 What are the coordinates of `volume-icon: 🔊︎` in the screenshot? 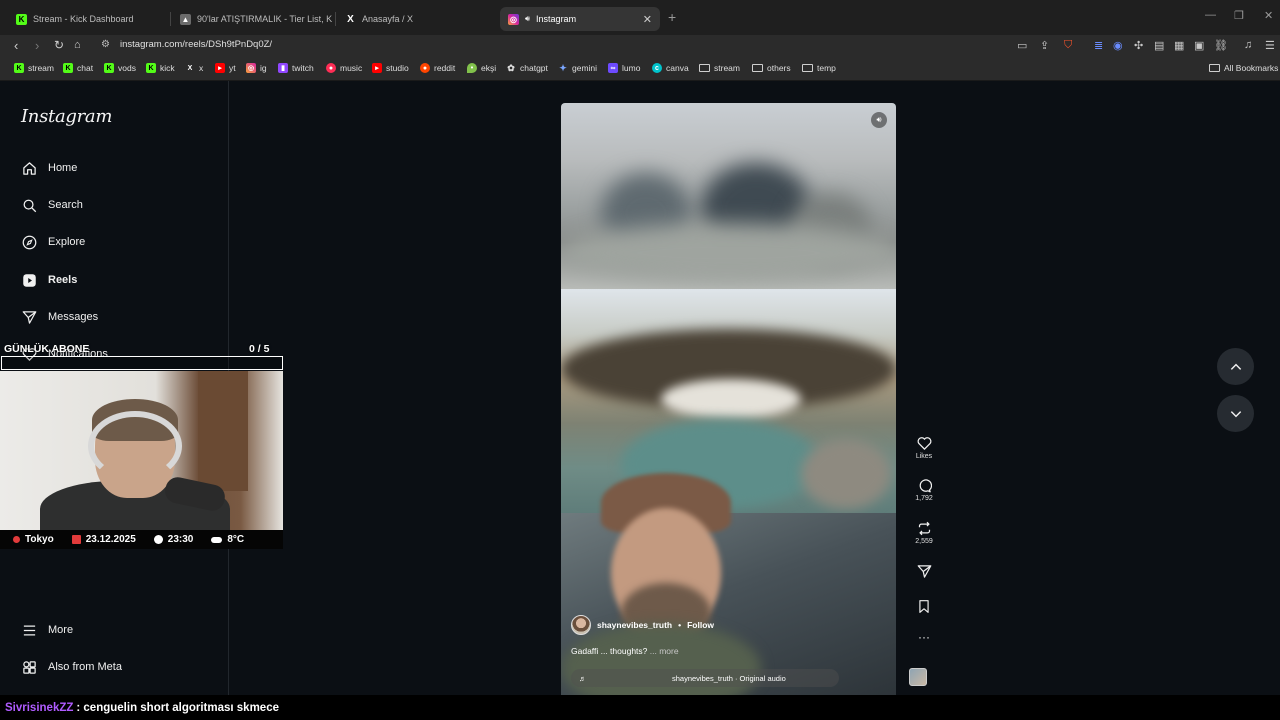 It's located at (879, 120).